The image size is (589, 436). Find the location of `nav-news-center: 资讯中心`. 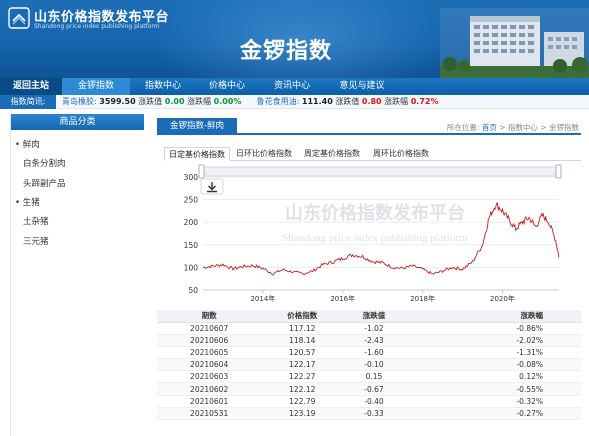

nav-news-center: 资讯中心 is located at coordinates (292, 86).